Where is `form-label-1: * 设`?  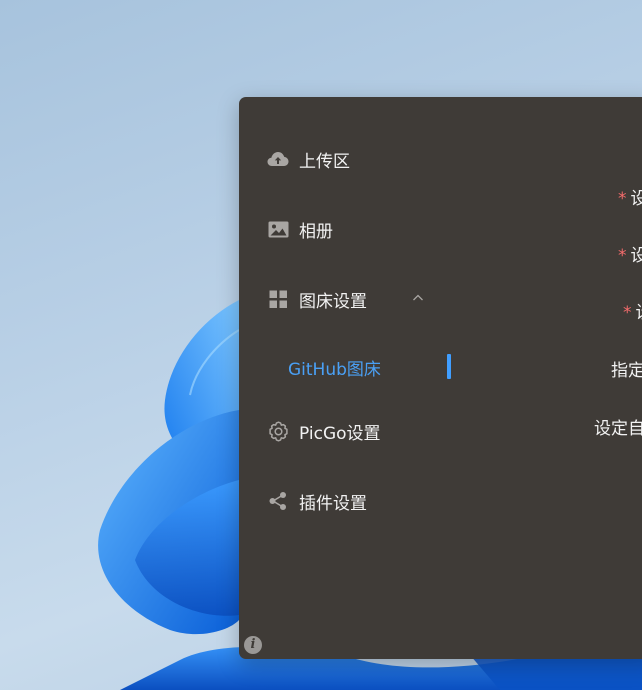
form-label-1: * 设 is located at coordinates (630, 196).